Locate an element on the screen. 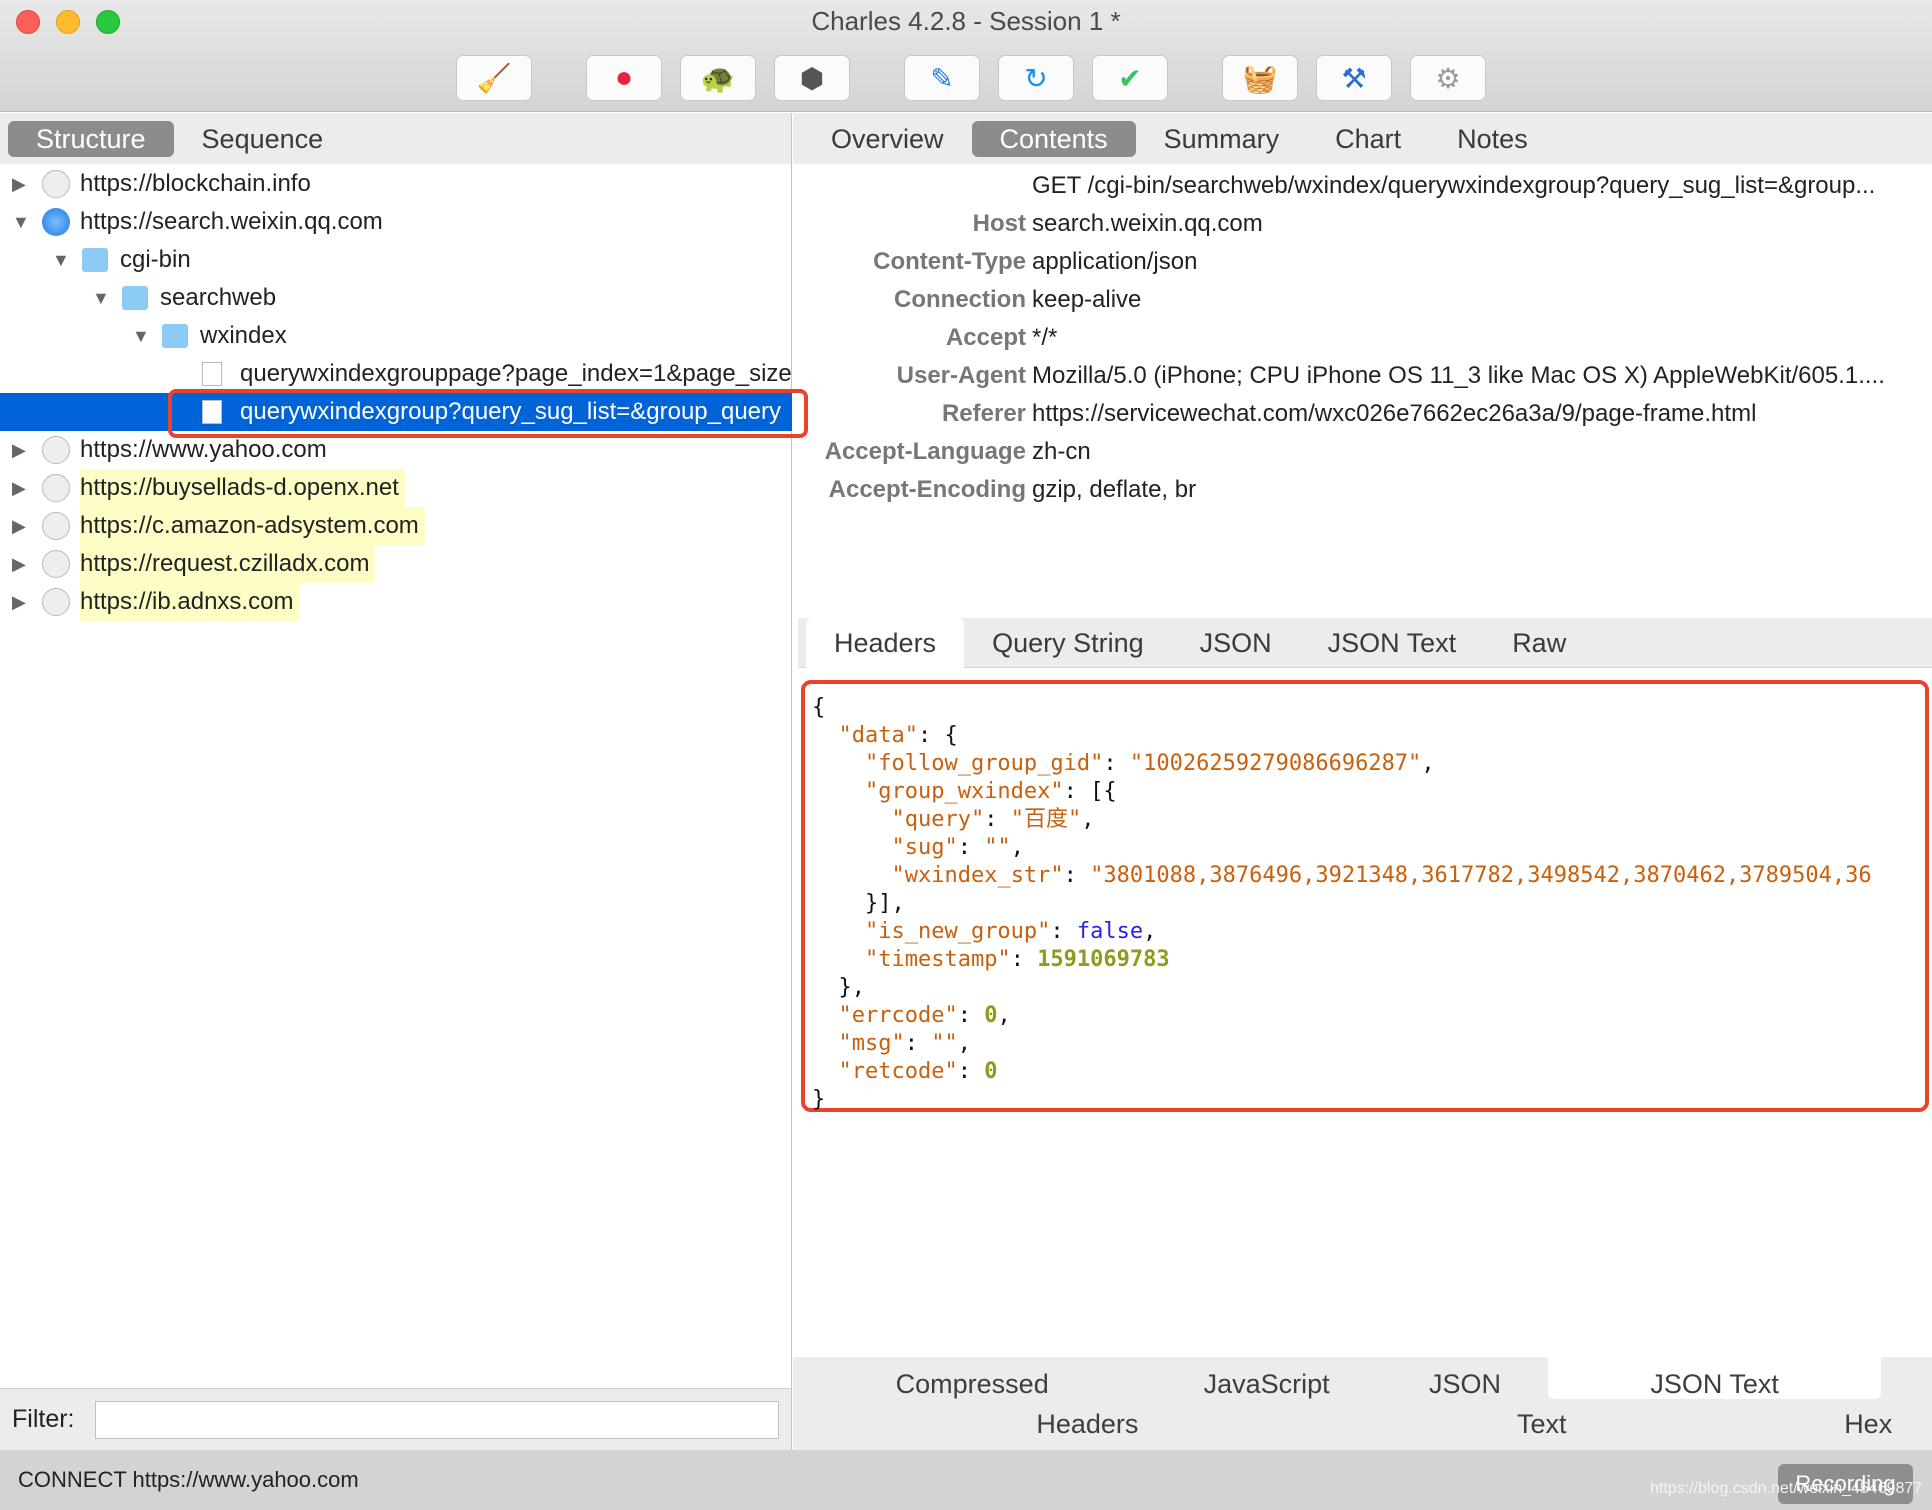 The image size is (1932, 1510). tree-item-label: https://blockchain.info is located at coordinates (195, 183).